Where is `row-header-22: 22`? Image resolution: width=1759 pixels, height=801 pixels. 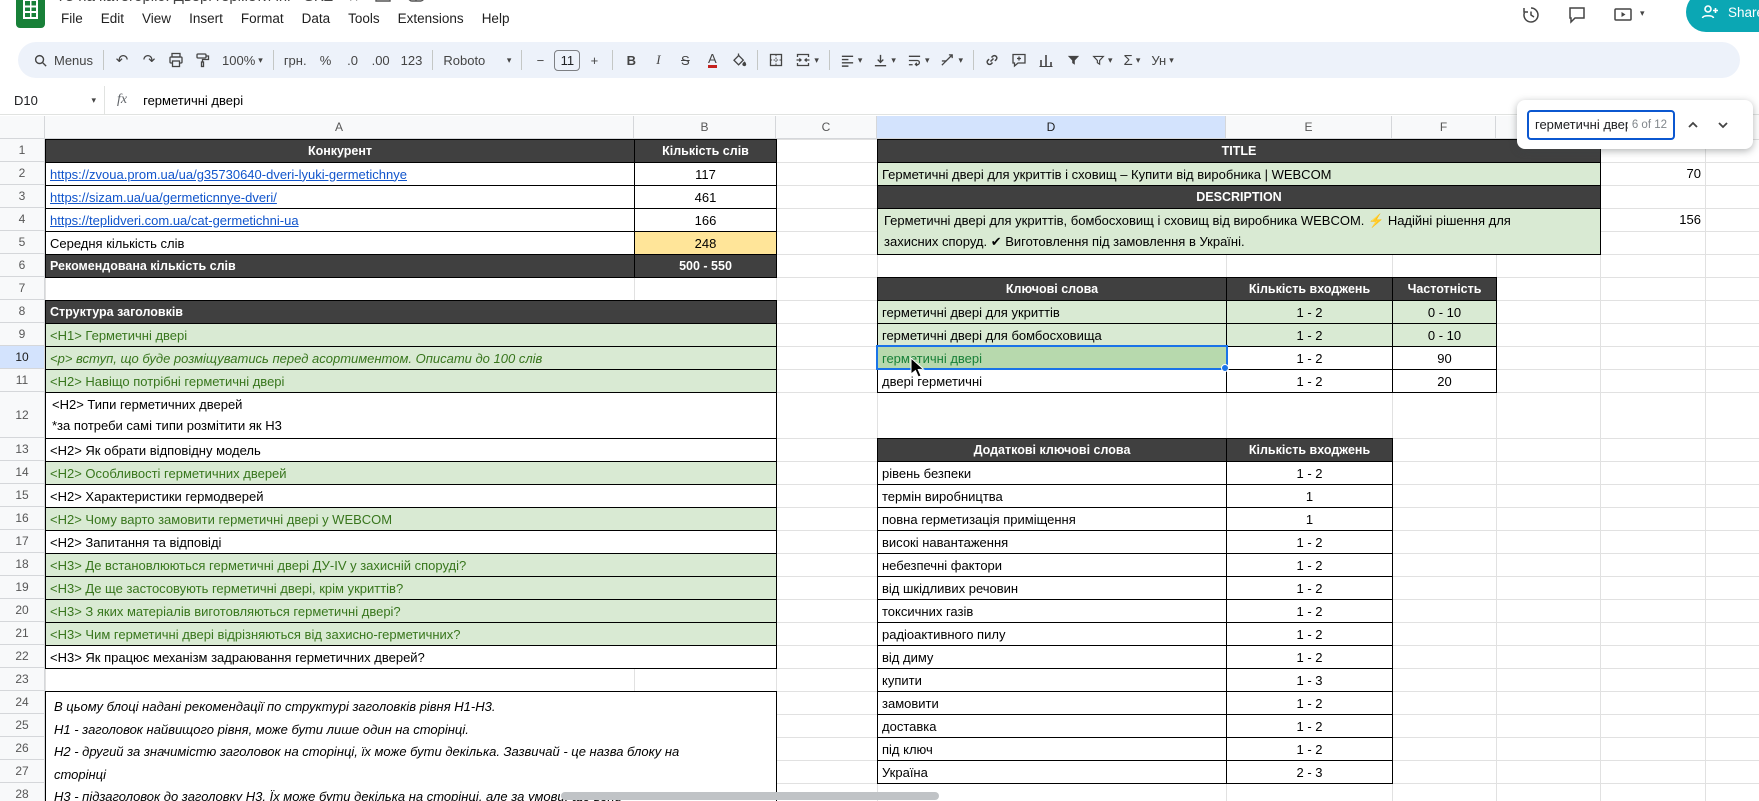
row-header-22: 22 is located at coordinates (22, 656).